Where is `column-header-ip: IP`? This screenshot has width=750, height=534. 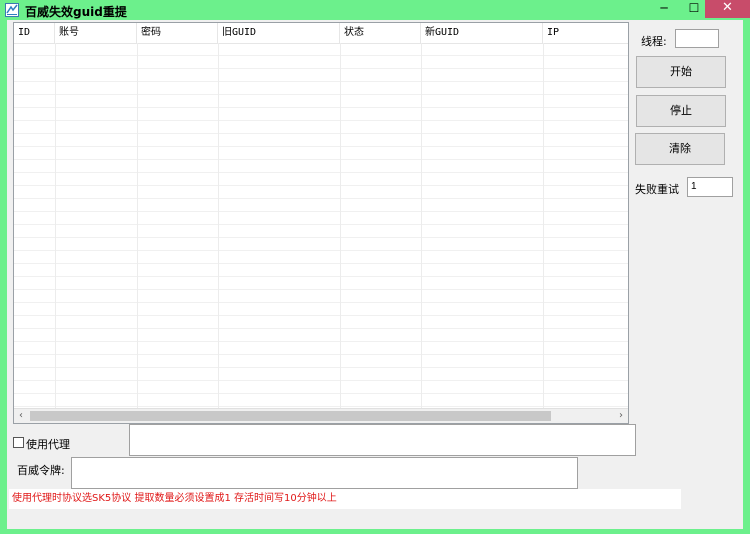
column-header-ip: IP is located at coordinates (585, 33).